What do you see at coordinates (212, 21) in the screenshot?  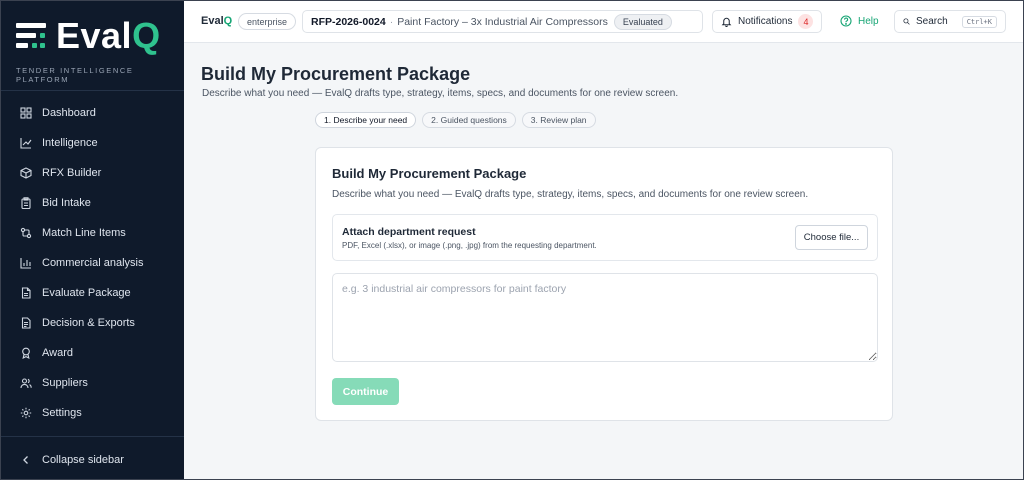 I see `brand-name-main: Eval` at bounding box center [212, 21].